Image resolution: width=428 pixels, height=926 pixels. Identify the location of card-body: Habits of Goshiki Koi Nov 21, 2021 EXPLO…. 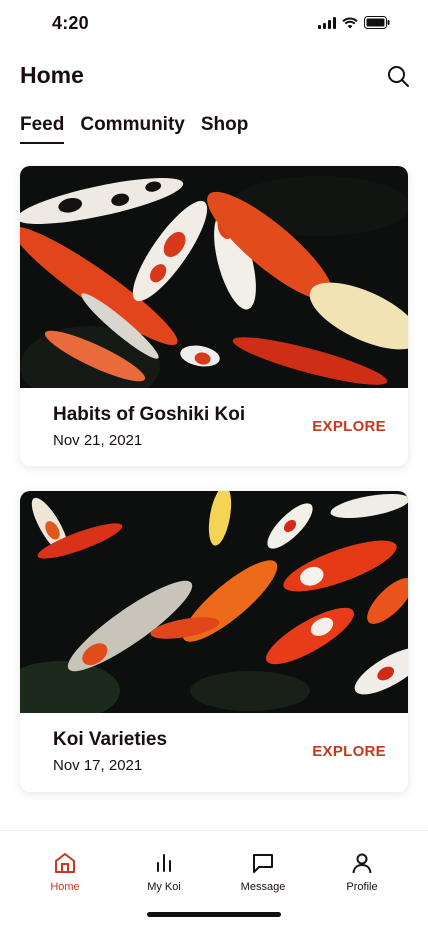
(214, 427).